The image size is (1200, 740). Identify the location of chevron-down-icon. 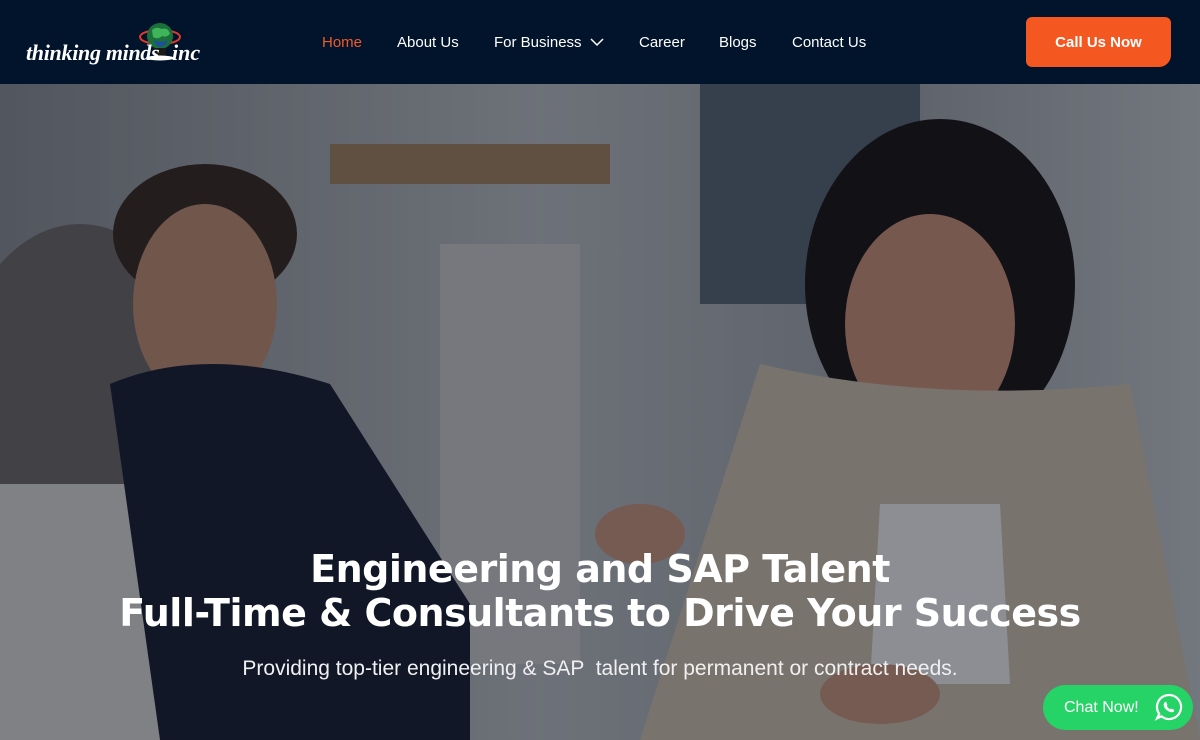
(597, 42).